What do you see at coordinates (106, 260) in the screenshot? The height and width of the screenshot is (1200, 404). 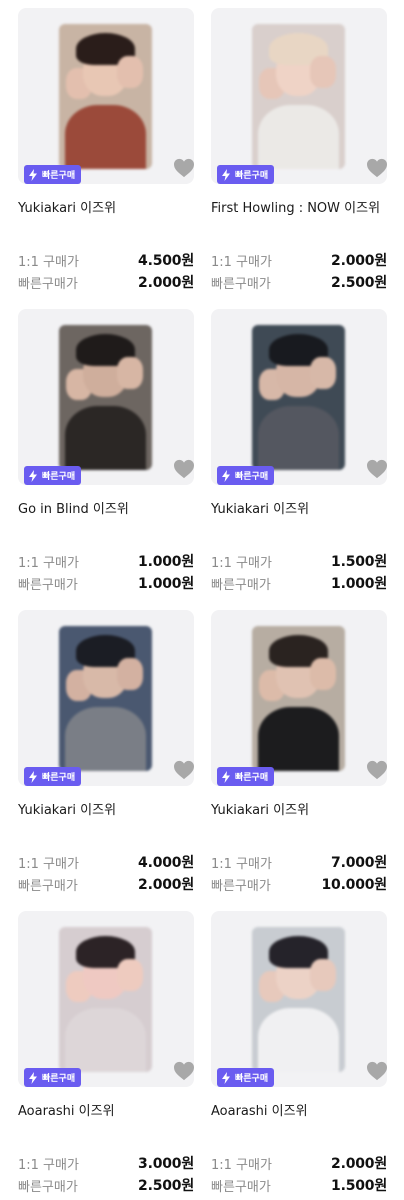 I see `price-row-1to1: 1:1 구매가 4.500원` at bounding box center [106, 260].